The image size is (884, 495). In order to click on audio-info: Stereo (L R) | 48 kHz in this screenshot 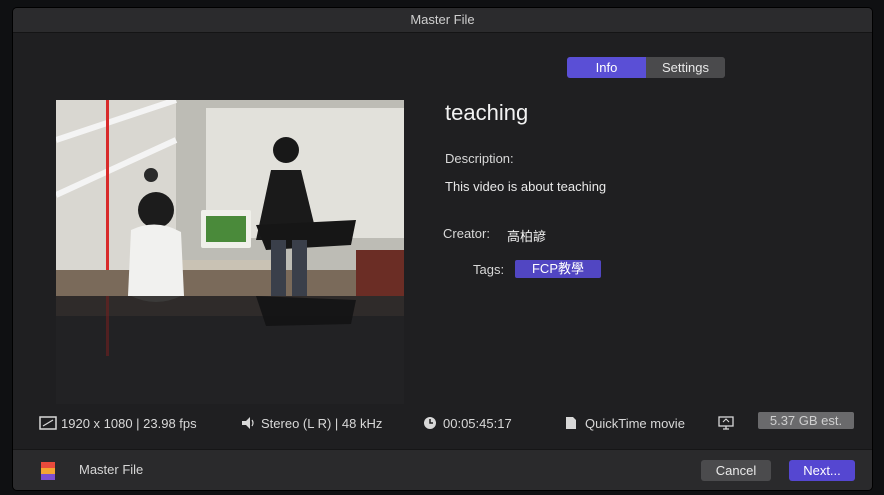, I will do `click(322, 423)`.